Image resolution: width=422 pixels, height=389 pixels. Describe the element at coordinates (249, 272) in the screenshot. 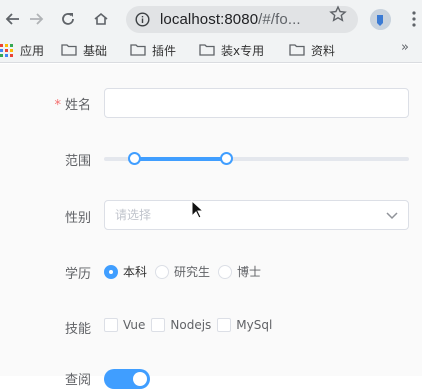

I see `radio-label: 博士` at that location.